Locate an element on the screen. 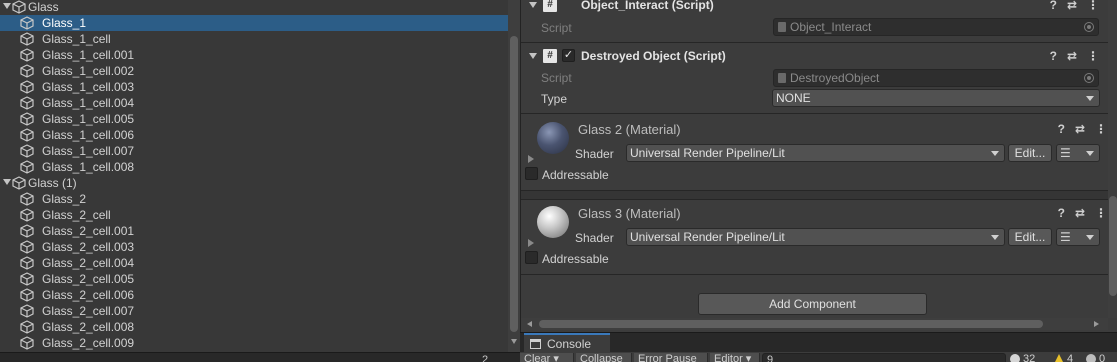  hierarchy-item: Glass_1_cell.006 is located at coordinates (254, 135).